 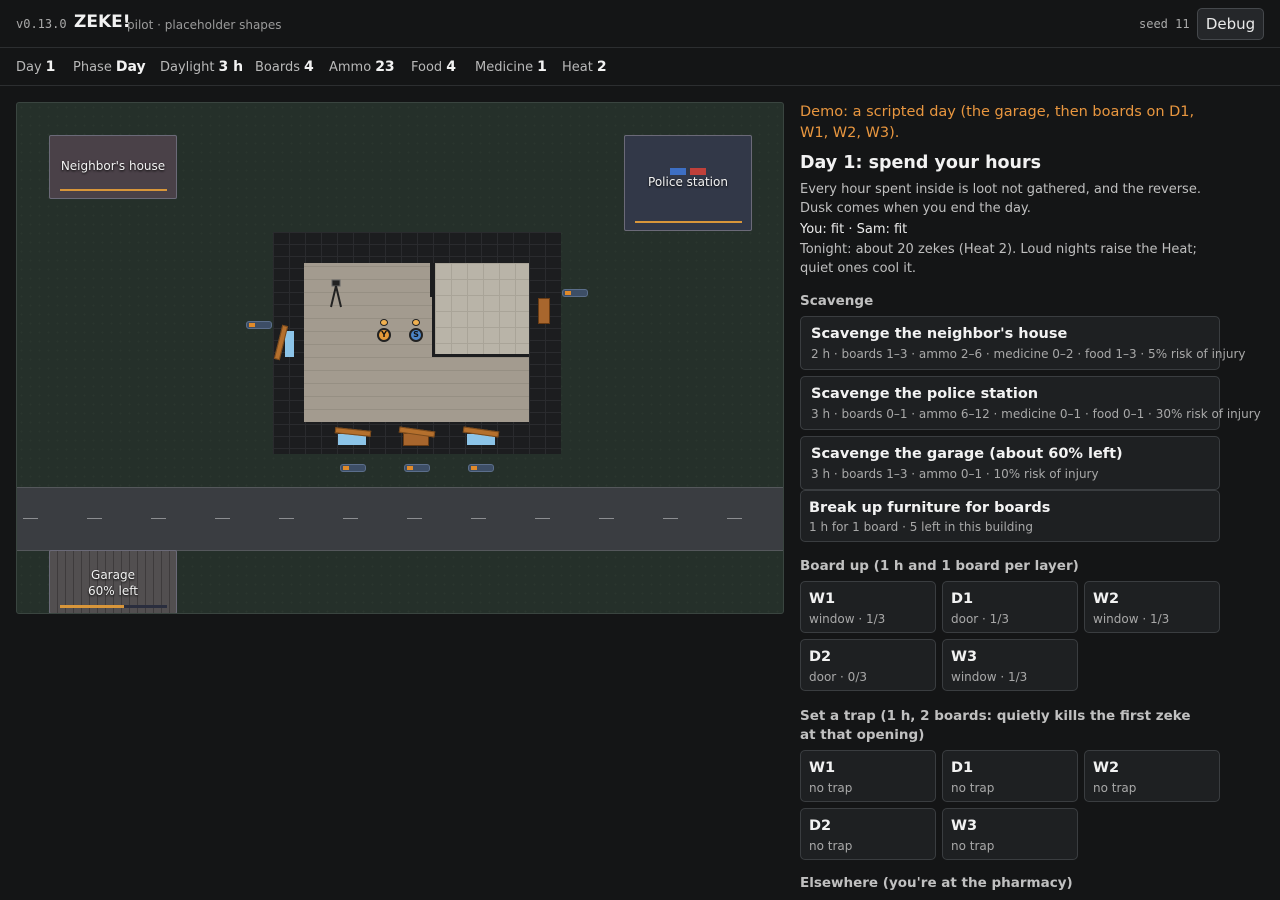 I want to click on board-up-d2-button: D2 door · 0/3, so click(x=868, y=665).